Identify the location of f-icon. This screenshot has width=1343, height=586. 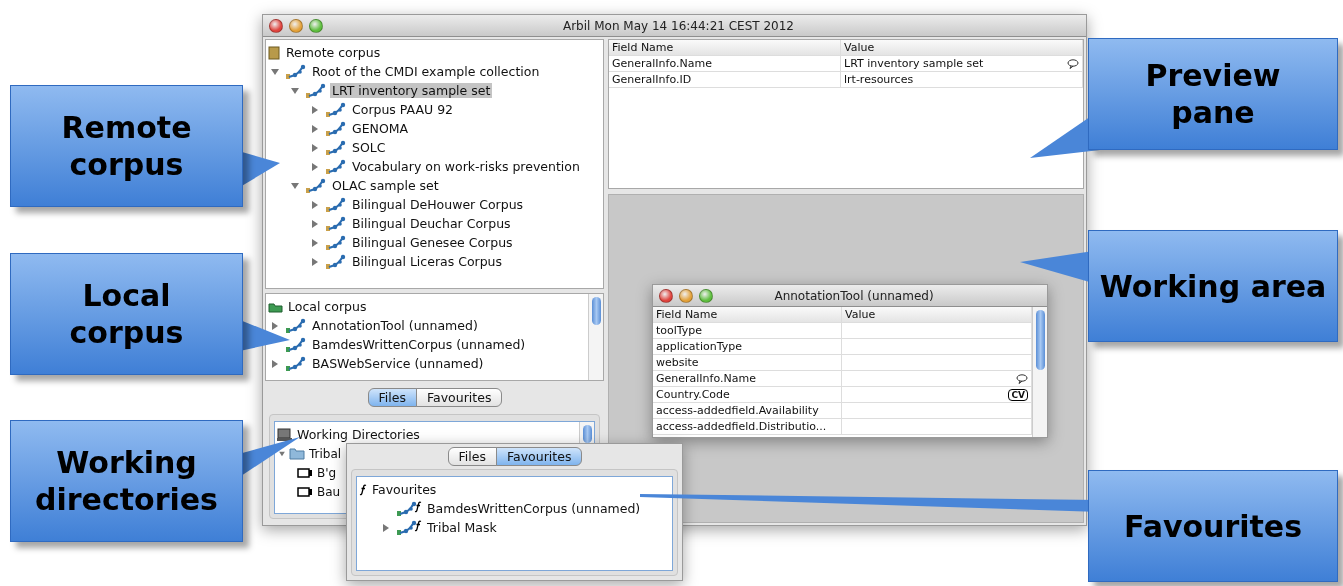
(363, 489).